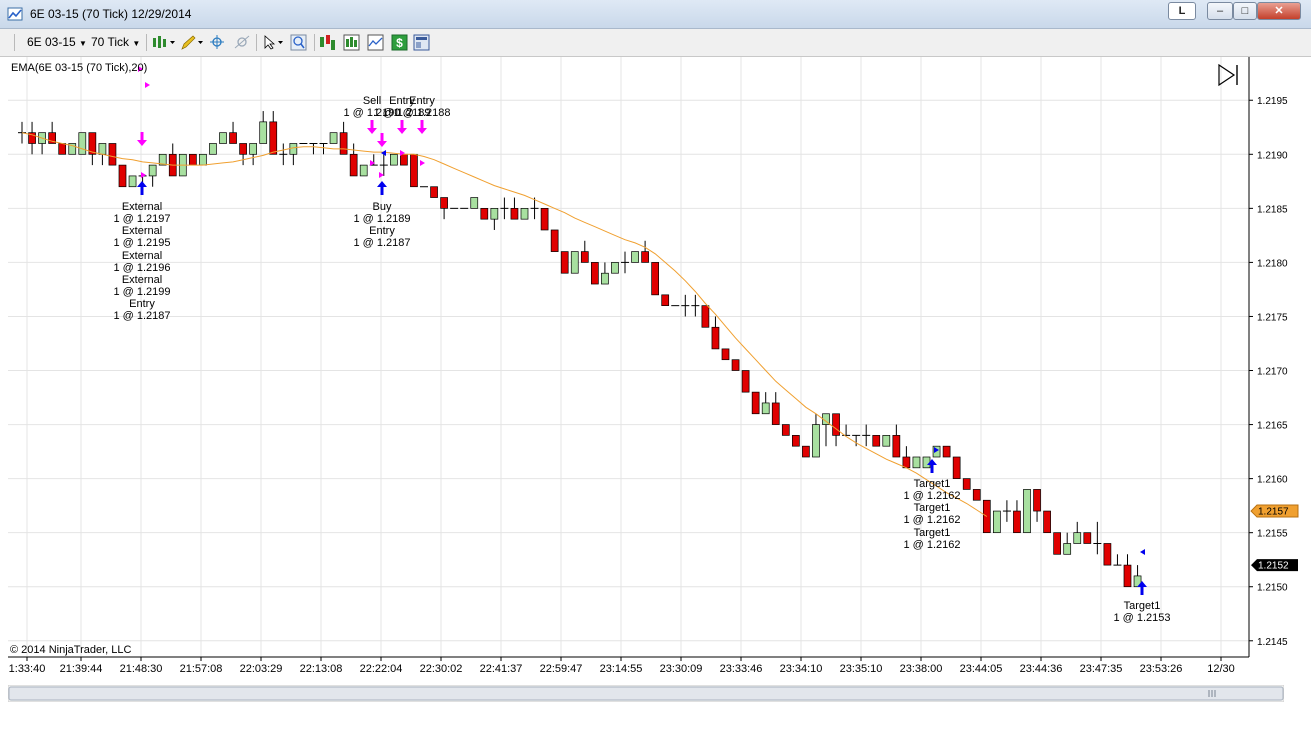 The width and height of the screenshot is (1311, 756). I want to click on time-tick-label: 23:33:46, so click(741, 669).